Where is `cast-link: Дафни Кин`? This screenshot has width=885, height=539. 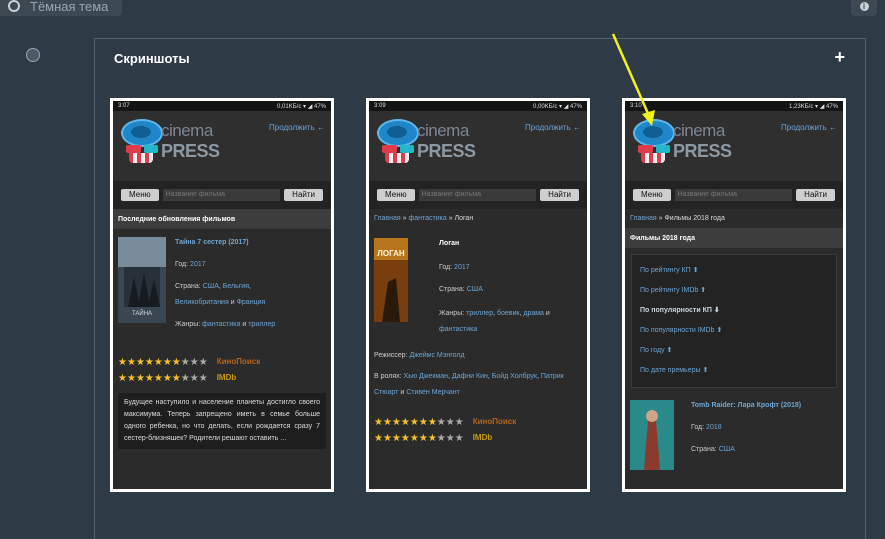 cast-link: Дафни Кин is located at coordinates (470, 376).